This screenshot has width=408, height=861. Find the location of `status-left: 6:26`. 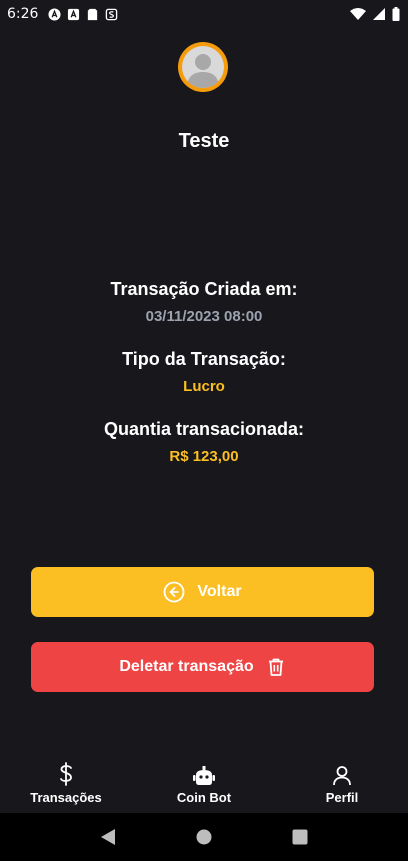

status-left: 6:26 is located at coordinates (62, 14).